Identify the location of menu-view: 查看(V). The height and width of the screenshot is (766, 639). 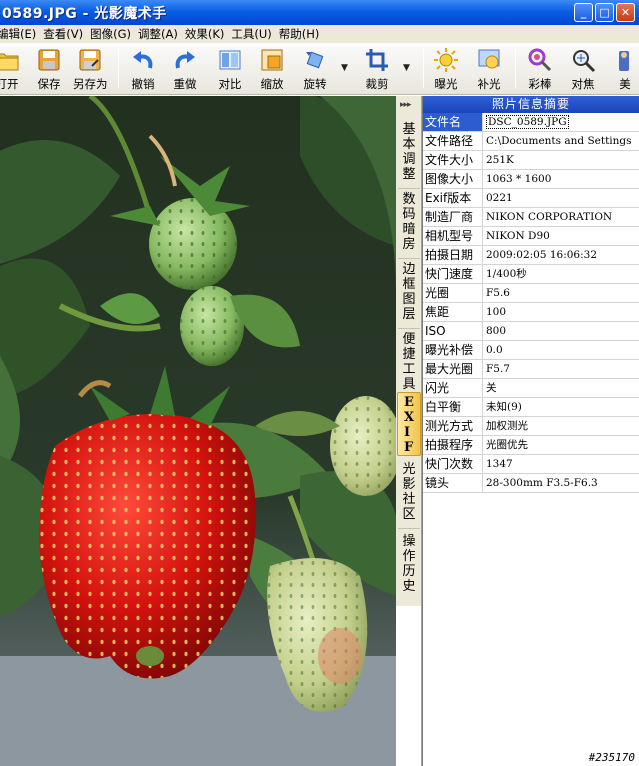
(66, 34).